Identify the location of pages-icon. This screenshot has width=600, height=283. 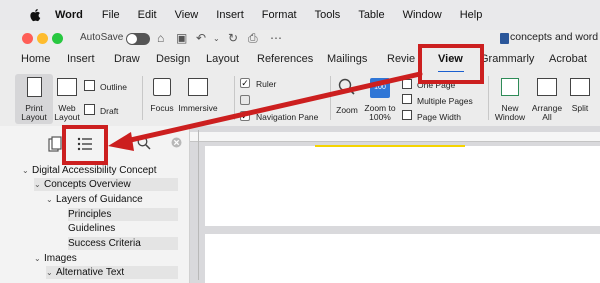
(55, 144).